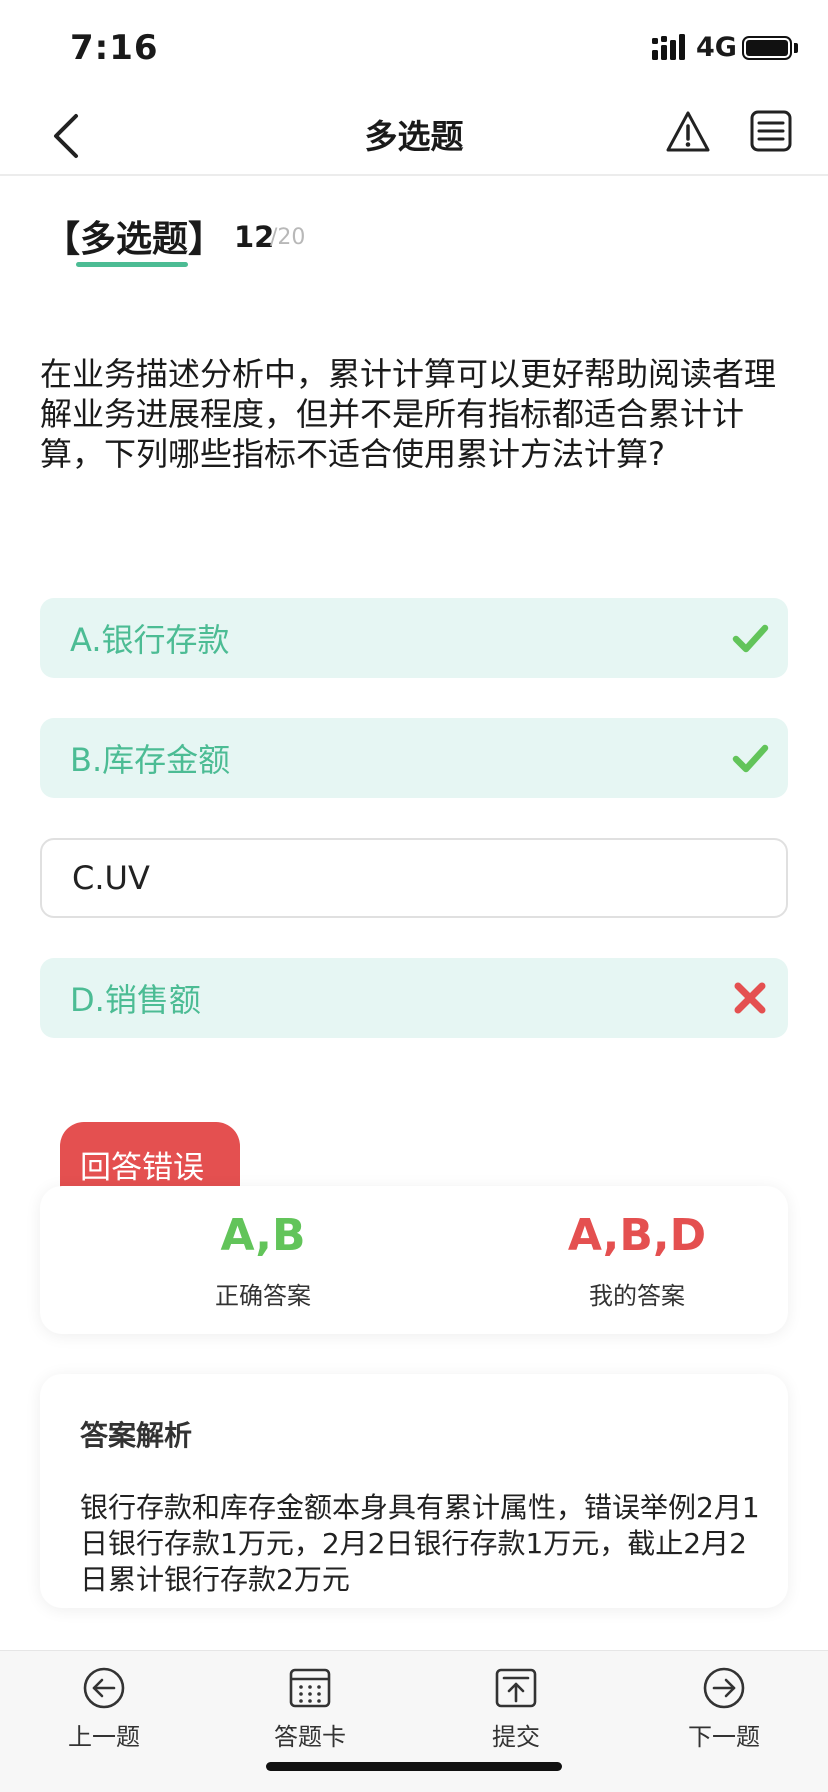  I want to click on analysis-title: 答案解析, so click(136, 1435).